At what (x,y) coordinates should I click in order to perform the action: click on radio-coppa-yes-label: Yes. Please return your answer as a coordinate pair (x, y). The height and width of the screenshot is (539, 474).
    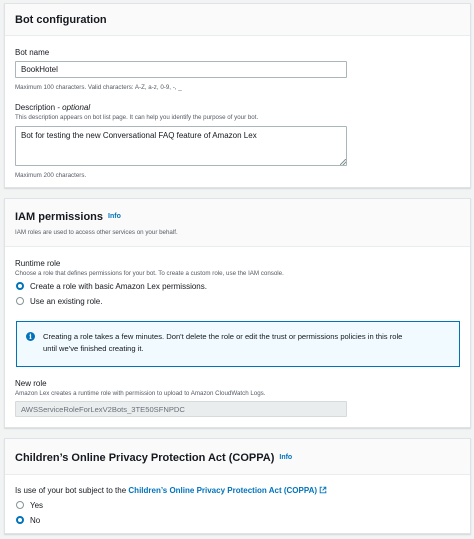
    Looking at the image, I should click on (37, 505).